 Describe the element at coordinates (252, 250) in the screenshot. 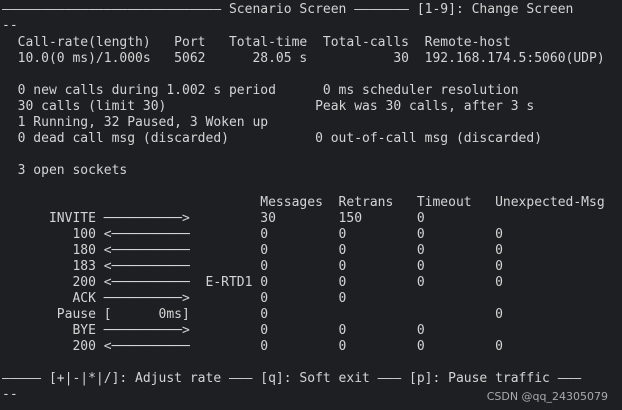

I see `message-row-180: 180 <────────── 0 0 0 0` at that location.